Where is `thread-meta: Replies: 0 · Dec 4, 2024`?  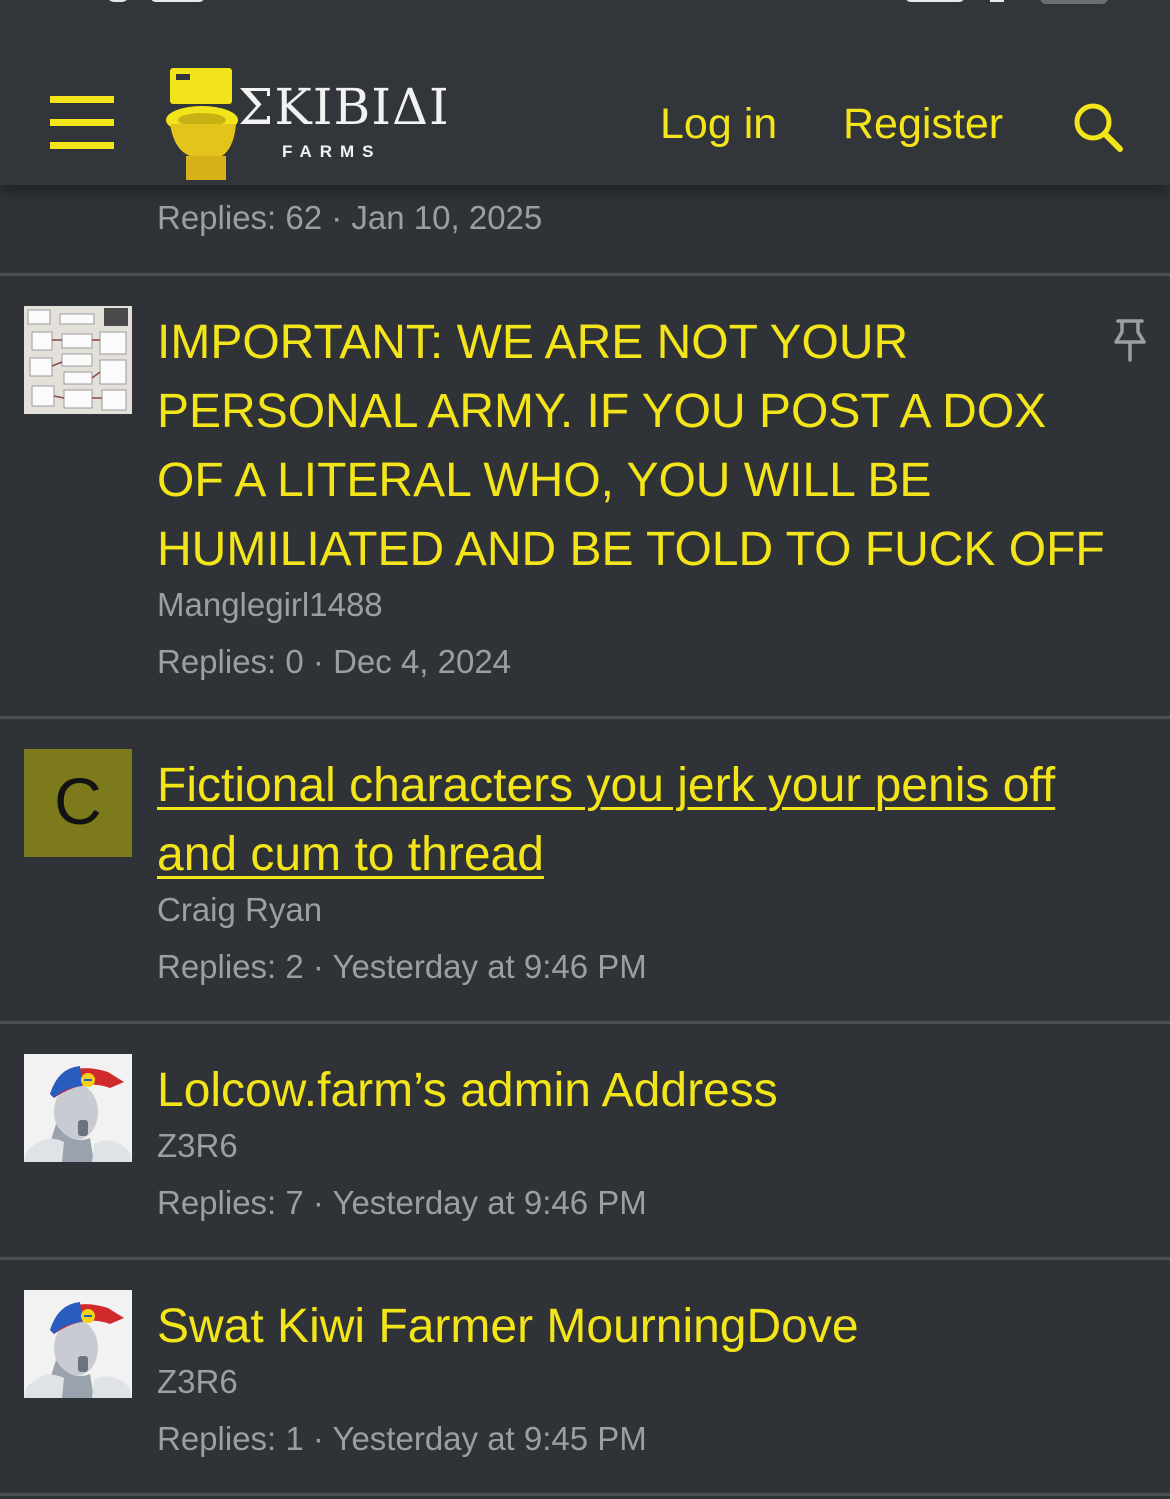 thread-meta: Replies: 0 · Dec 4, 2024 is located at coordinates (334, 661).